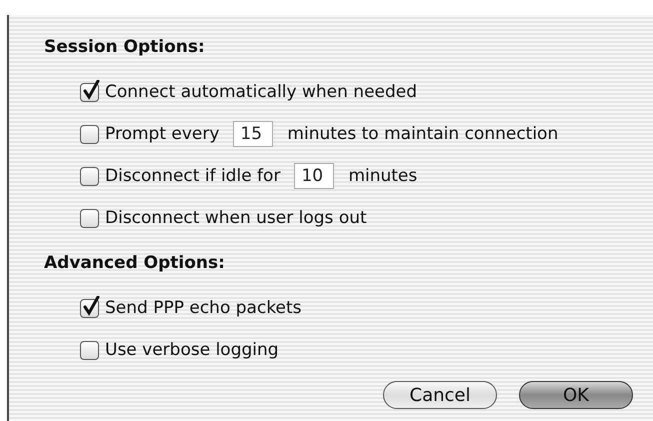 Image resolution: width=653 pixels, height=421 pixels. What do you see at coordinates (125, 48) in the screenshot?
I see `section-heading: Session Options:` at bounding box center [125, 48].